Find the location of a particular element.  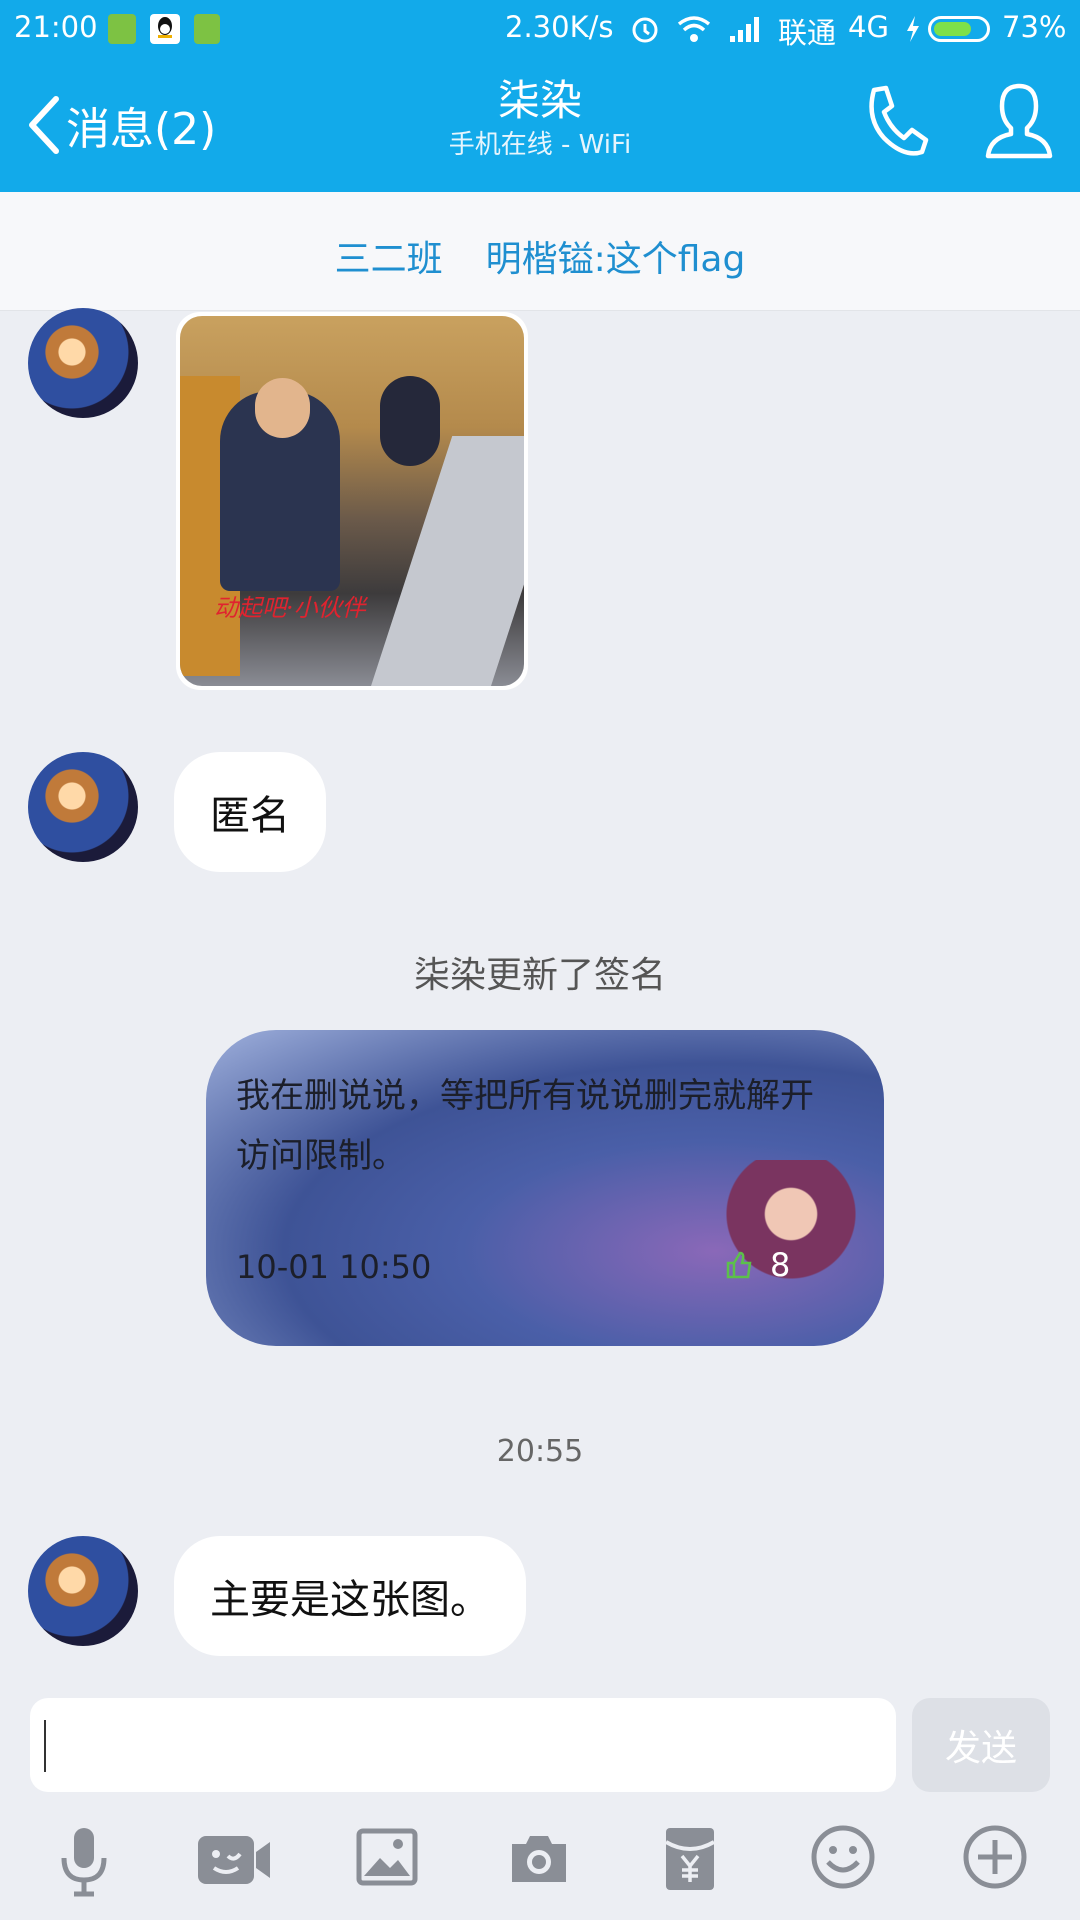

like-button: 8 is located at coordinates (758, 1265).